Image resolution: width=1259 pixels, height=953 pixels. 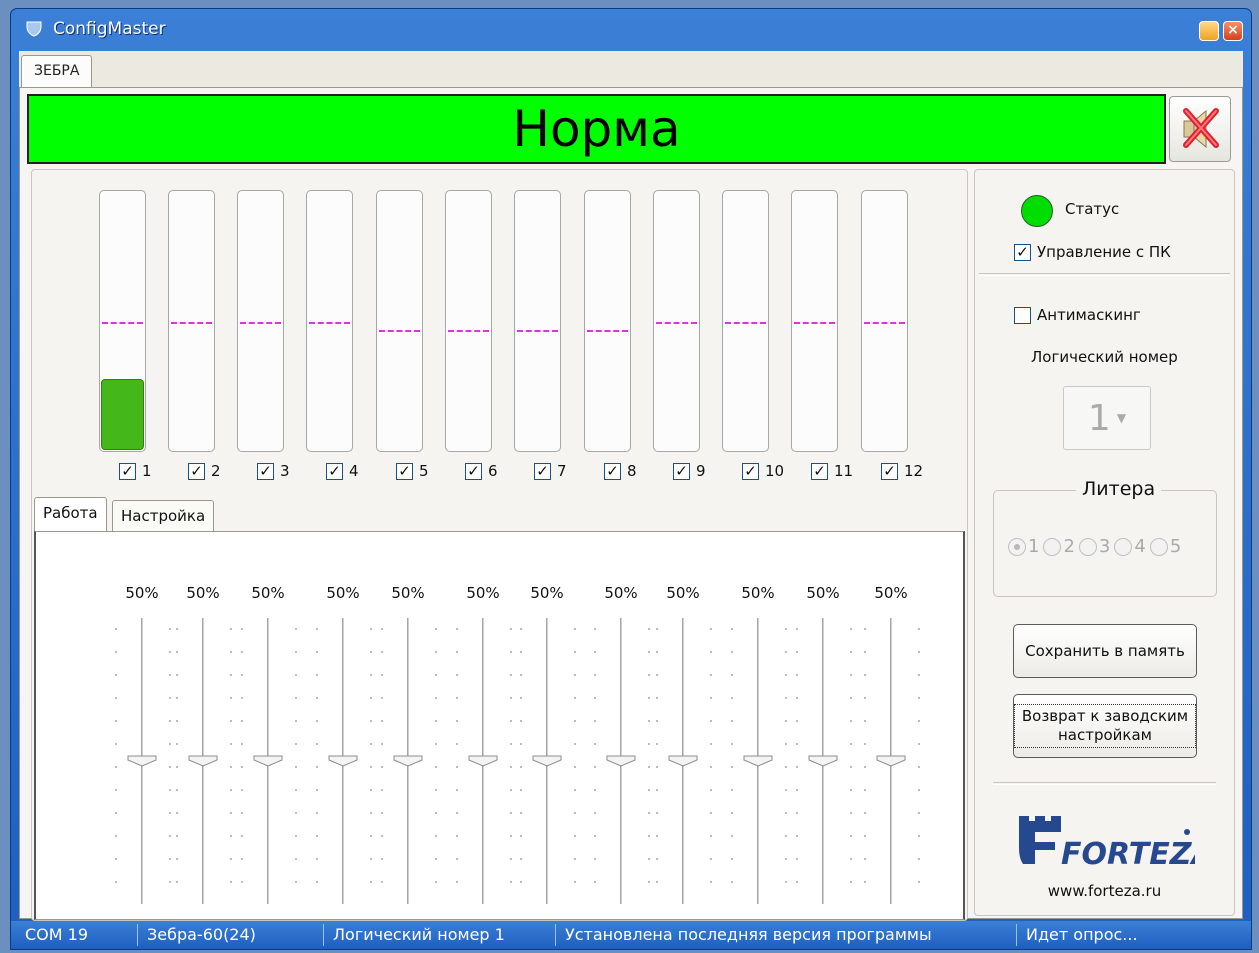 I want to click on channel-label: 8, so click(x=632, y=471).